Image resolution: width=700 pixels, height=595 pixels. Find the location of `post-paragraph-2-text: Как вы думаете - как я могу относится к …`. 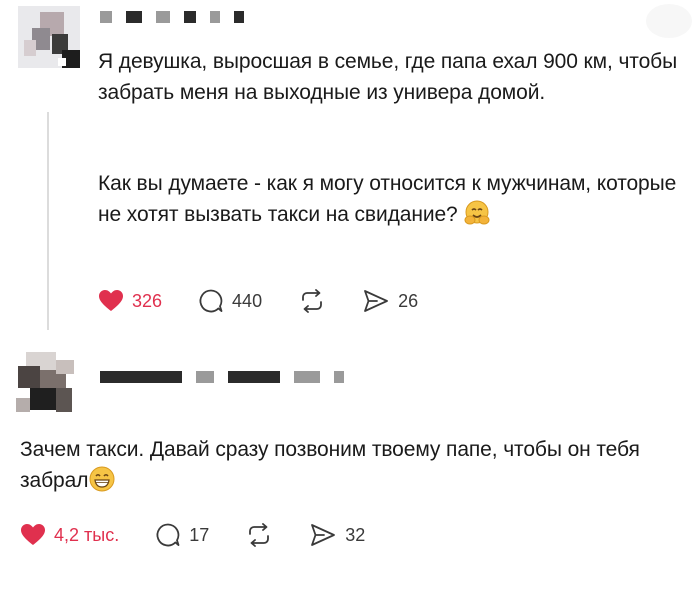

post-paragraph-2-text: Как вы думаете - как я могу относится к … is located at coordinates (387, 199).